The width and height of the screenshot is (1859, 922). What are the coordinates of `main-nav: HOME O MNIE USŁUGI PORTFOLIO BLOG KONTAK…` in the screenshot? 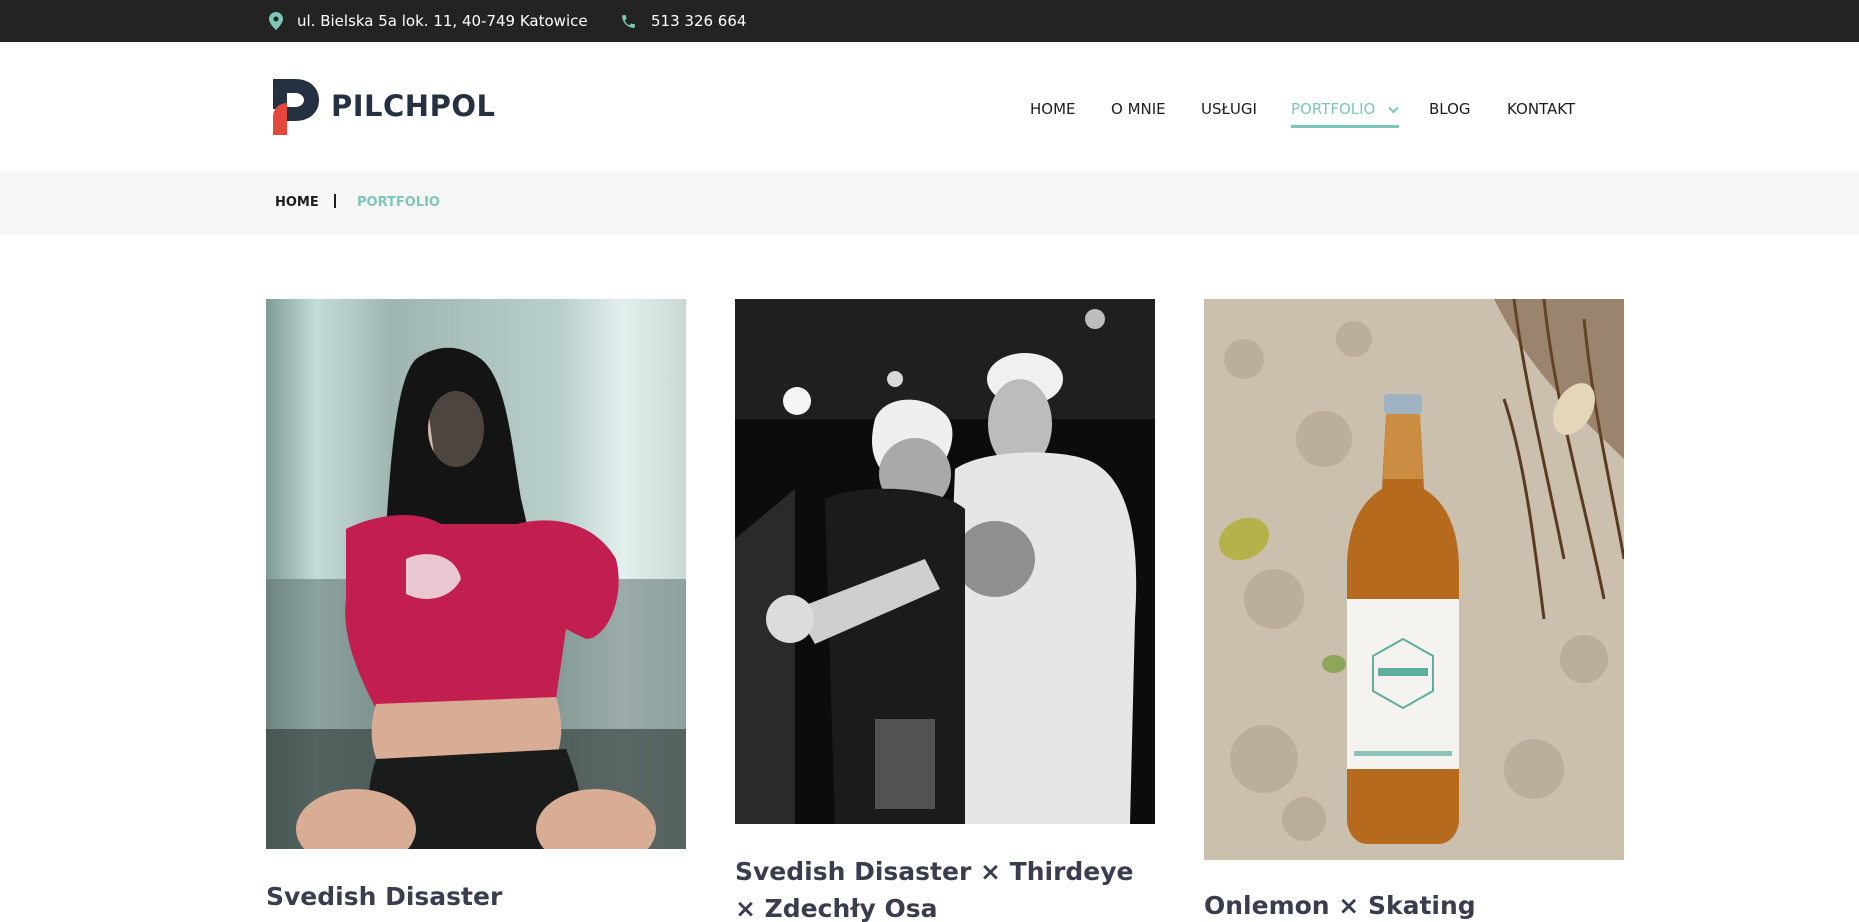 It's located at (1300, 106).